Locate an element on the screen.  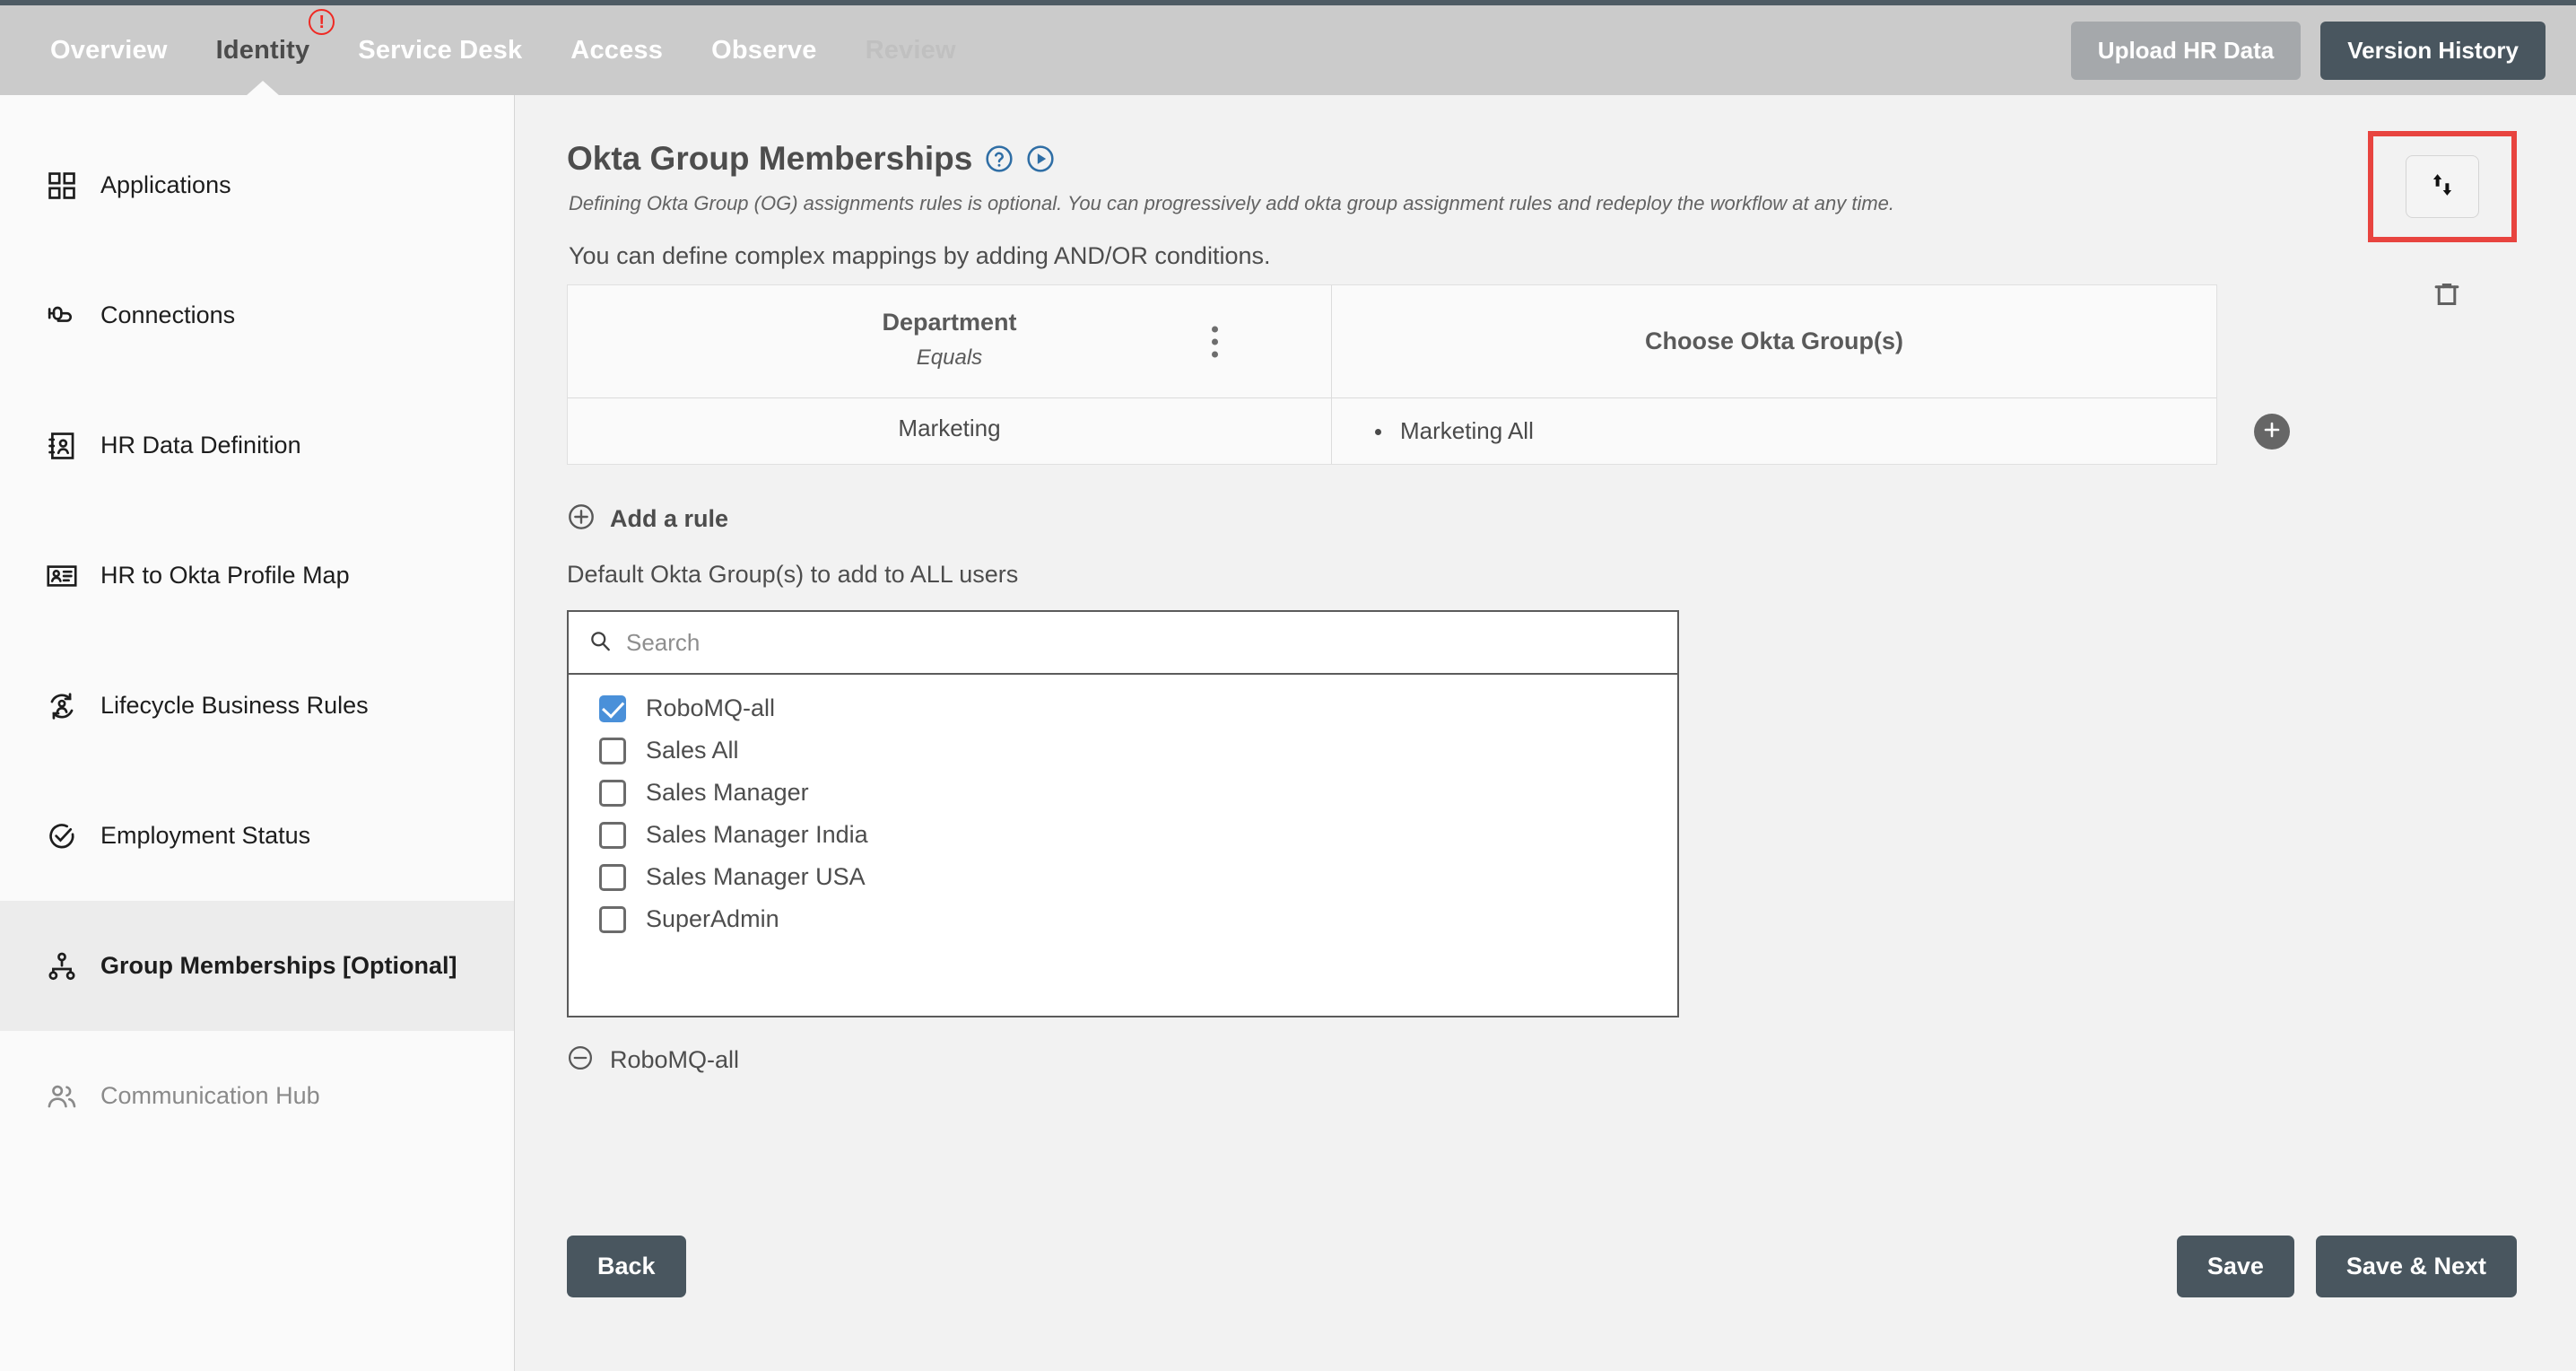
footer-right-actions: Save Save & Next is located at coordinates (2346, 1266).